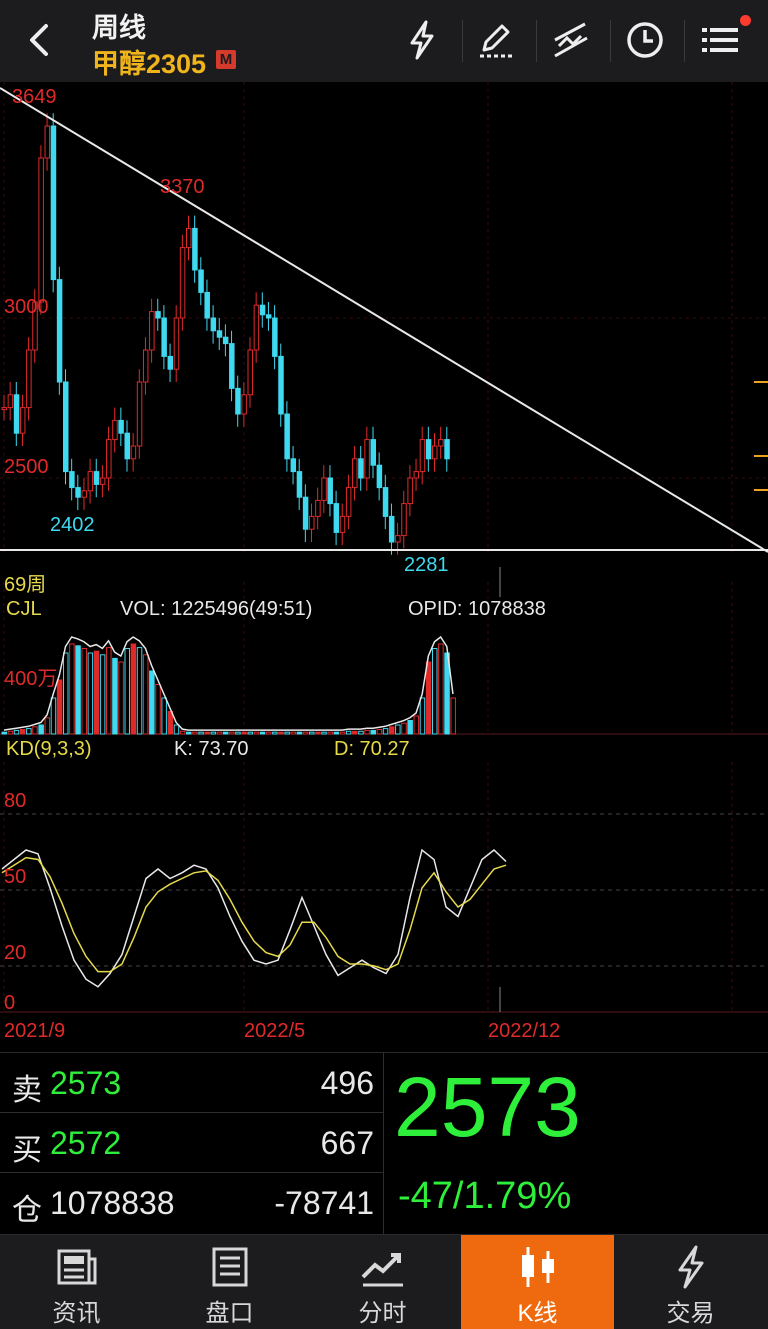 The image size is (768, 1329). What do you see at coordinates (382, 1270) in the screenshot?
I see `intraday-icon` at bounding box center [382, 1270].